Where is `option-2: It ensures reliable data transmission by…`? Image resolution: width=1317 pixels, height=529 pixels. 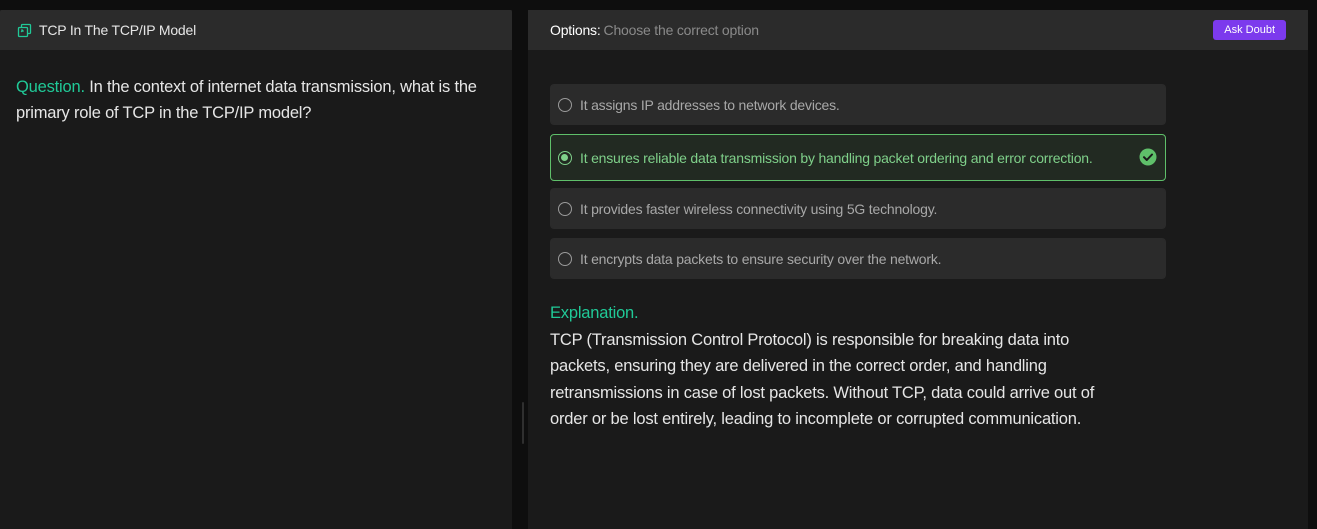 option-2: It ensures reliable data transmission by… is located at coordinates (858, 157).